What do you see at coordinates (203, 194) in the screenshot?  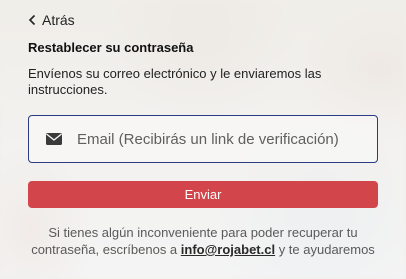 I see `send-button: Enviar` at bounding box center [203, 194].